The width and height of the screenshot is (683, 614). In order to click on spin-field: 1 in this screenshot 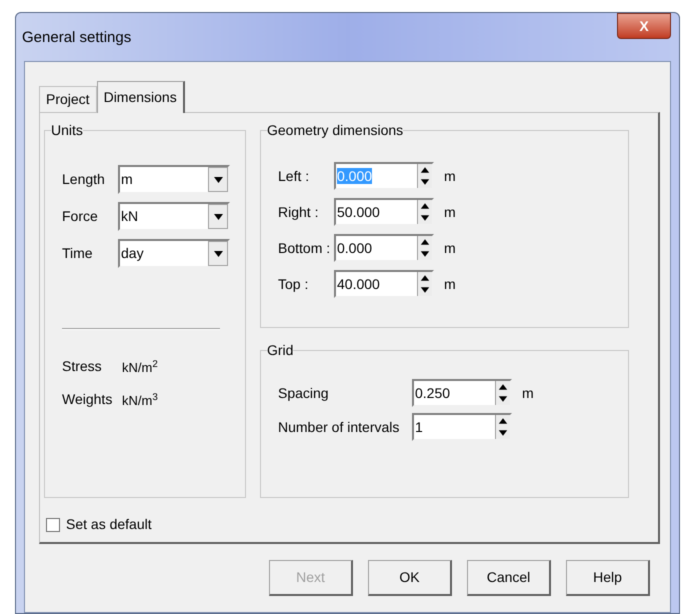, I will do `click(462, 427)`.